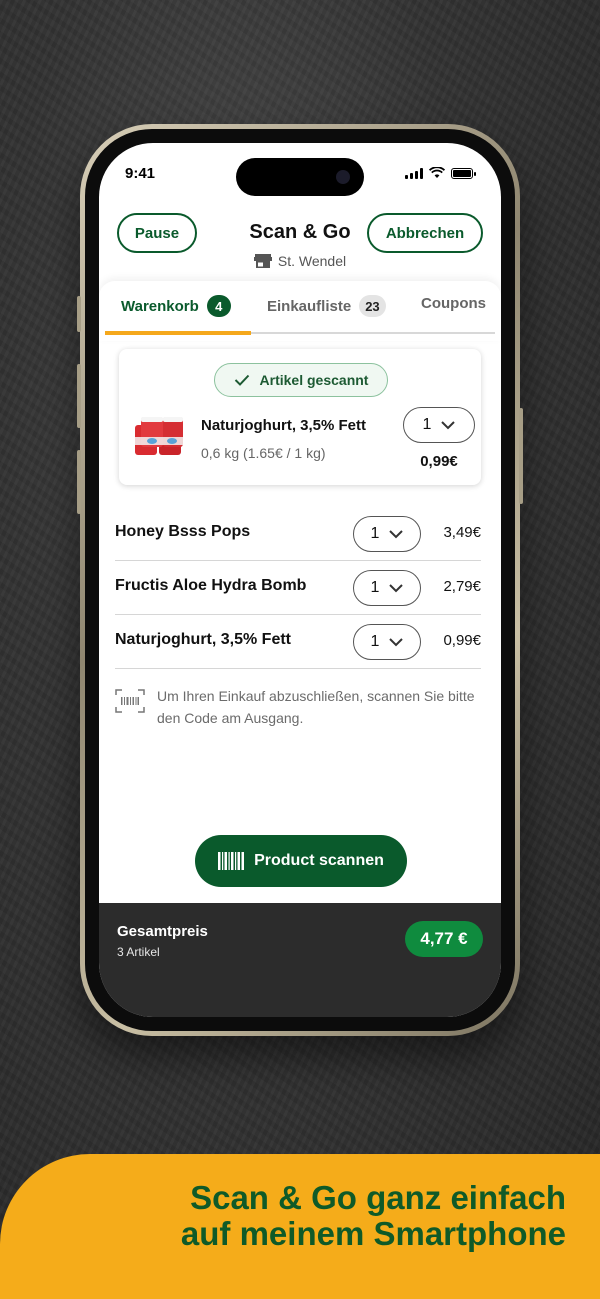 The image size is (600, 1299). What do you see at coordinates (79, 314) in the screenshot?
I see `action-button` at bounding box center [79, 314].